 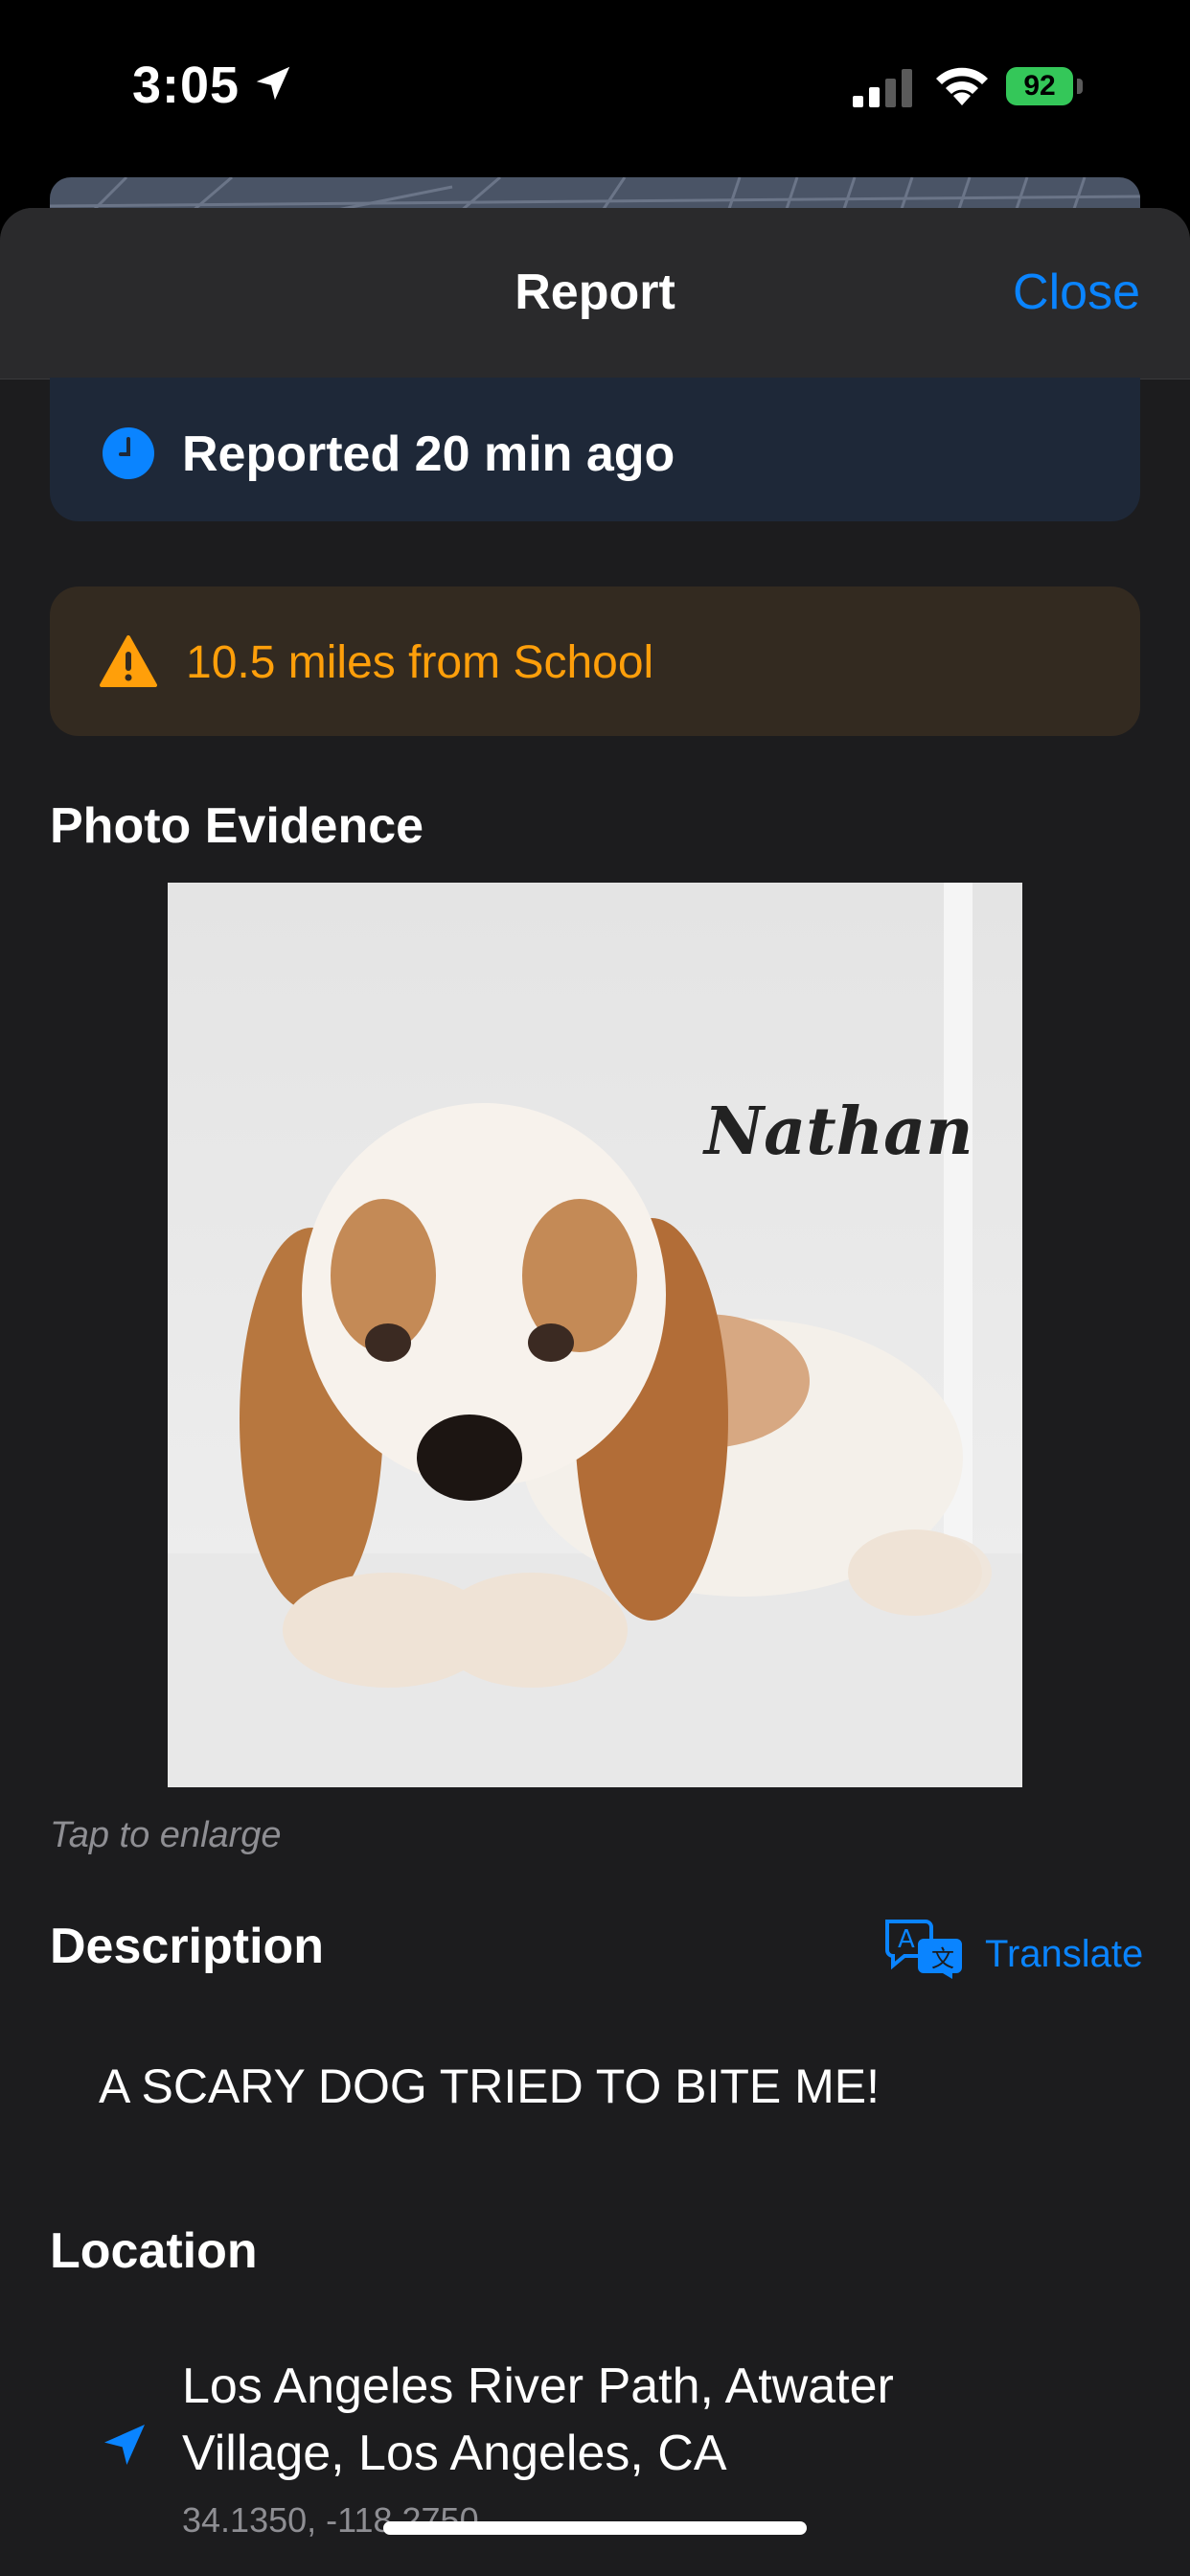 What do you see at coordinates (1065, 1954) in the screenshot?
I see `translate-label: Translate` at bounding box center [1065, 1954].